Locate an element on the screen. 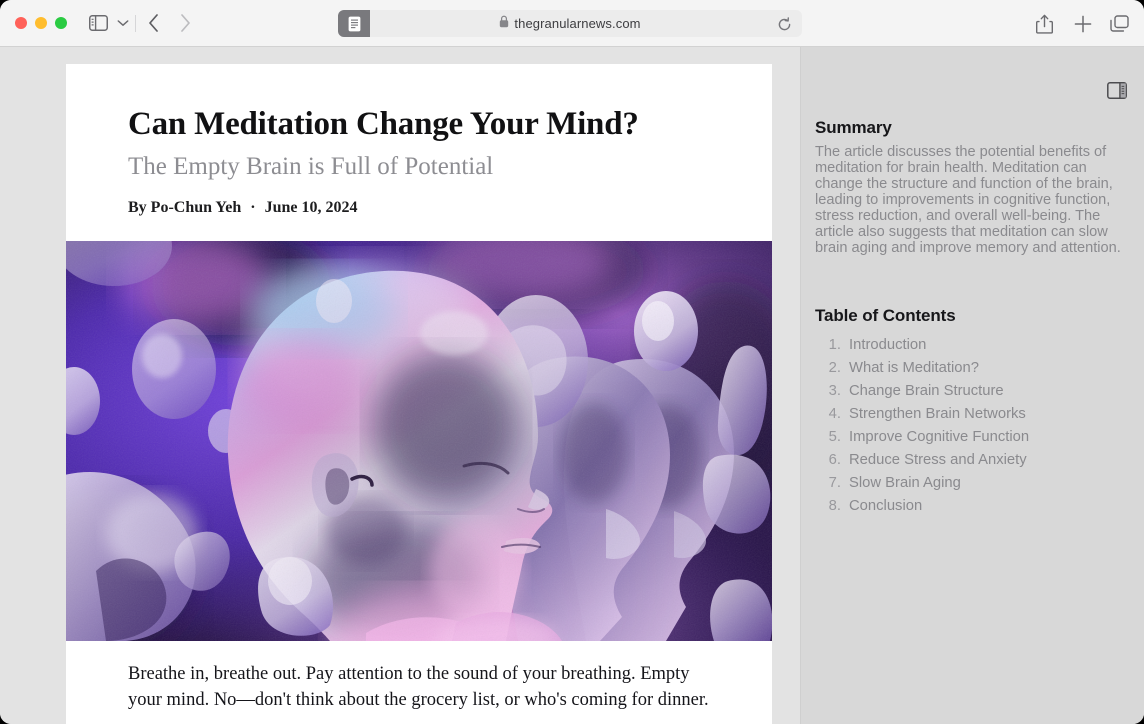 The height and width of the screenshot is (724, 1144). minimize-button is located at coordinates (41, 23).